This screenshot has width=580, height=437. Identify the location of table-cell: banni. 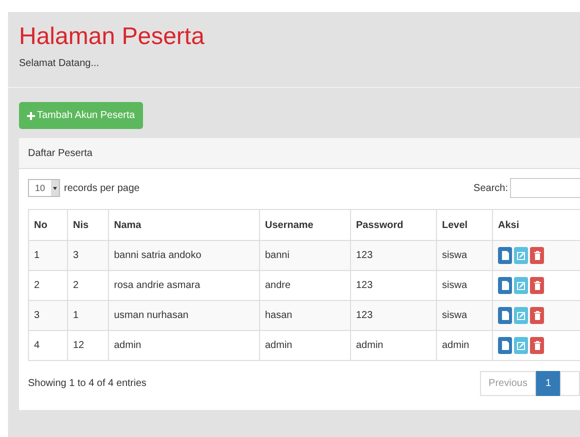
(305, 255).